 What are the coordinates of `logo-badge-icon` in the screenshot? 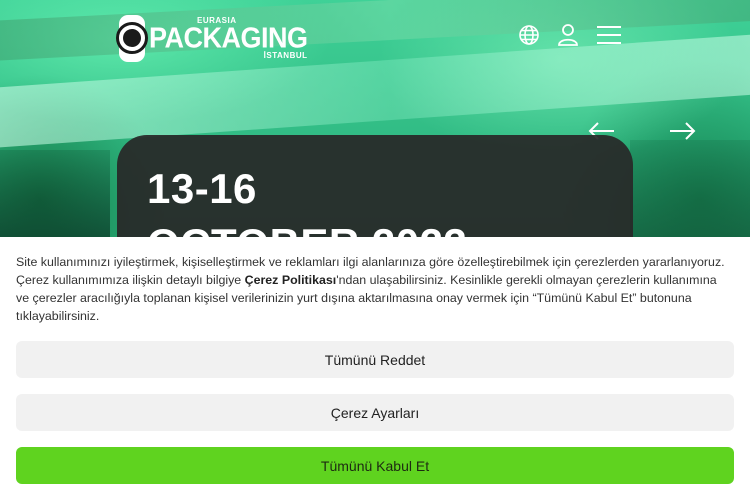 It's located at (132, 38).